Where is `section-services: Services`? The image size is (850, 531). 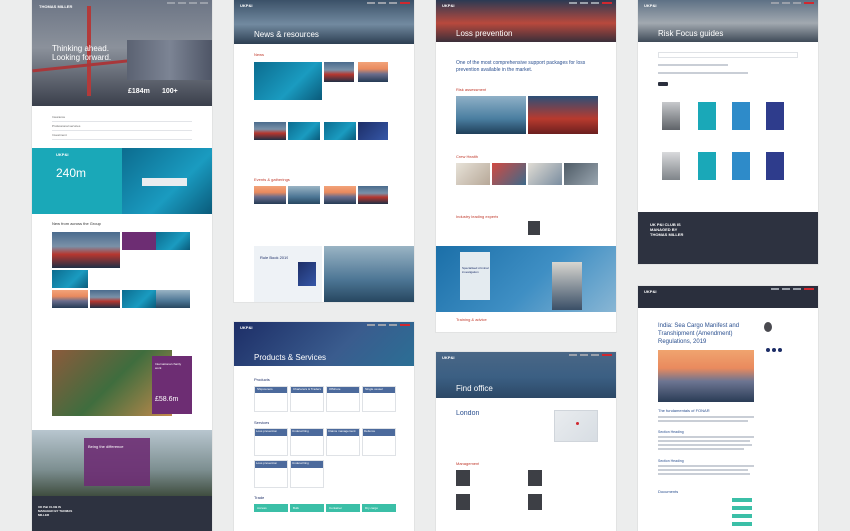 section-services: Services is located at coordinates (262, 423).